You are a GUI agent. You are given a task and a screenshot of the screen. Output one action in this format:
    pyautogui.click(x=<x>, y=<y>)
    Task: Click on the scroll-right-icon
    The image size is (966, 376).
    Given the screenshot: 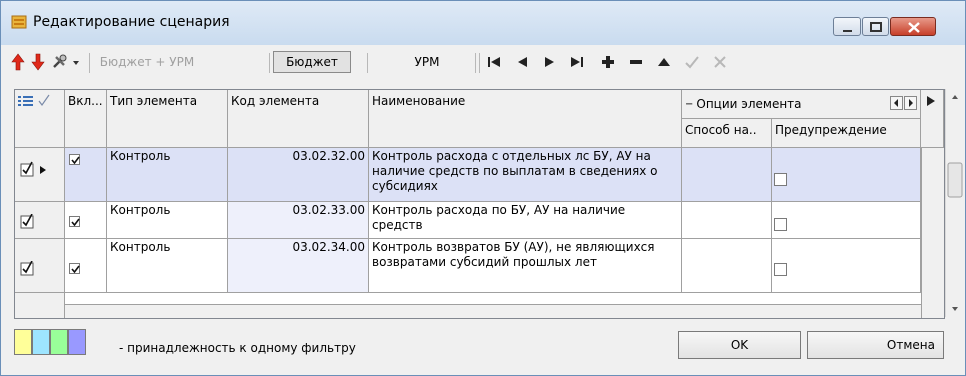 What is the action you would take?
    pyautogui.click(x=931, y=101)
    